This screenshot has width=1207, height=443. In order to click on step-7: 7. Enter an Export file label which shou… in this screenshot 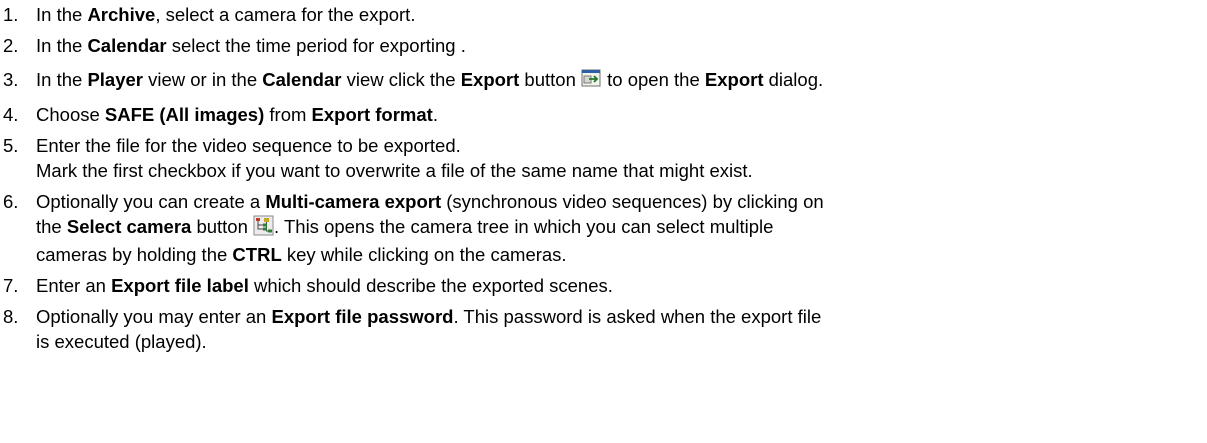, I will do `click(603, 285)`.